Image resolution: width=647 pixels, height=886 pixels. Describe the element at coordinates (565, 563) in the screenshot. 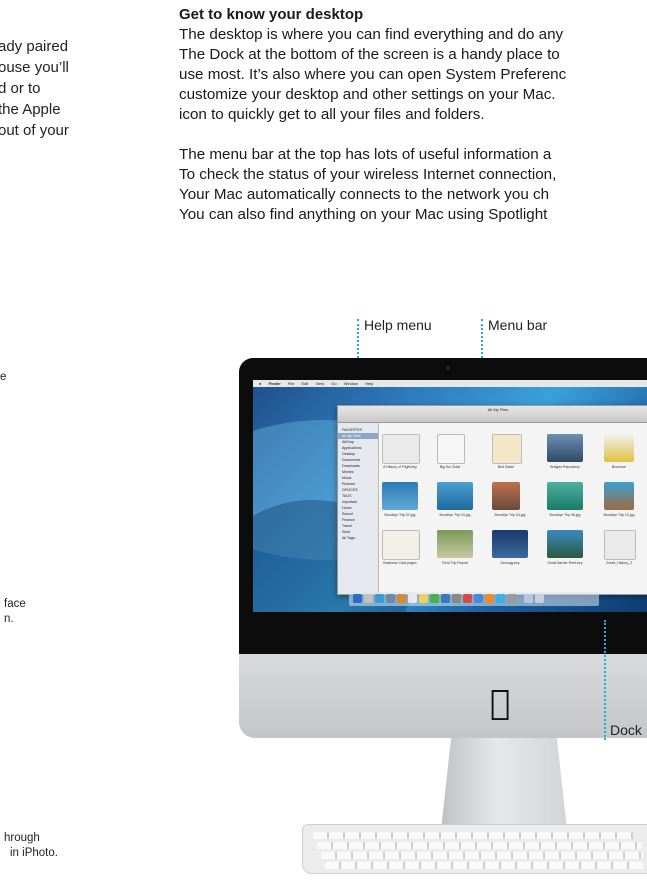

I see `file-label: Great Barrier Reef.key` at that location.